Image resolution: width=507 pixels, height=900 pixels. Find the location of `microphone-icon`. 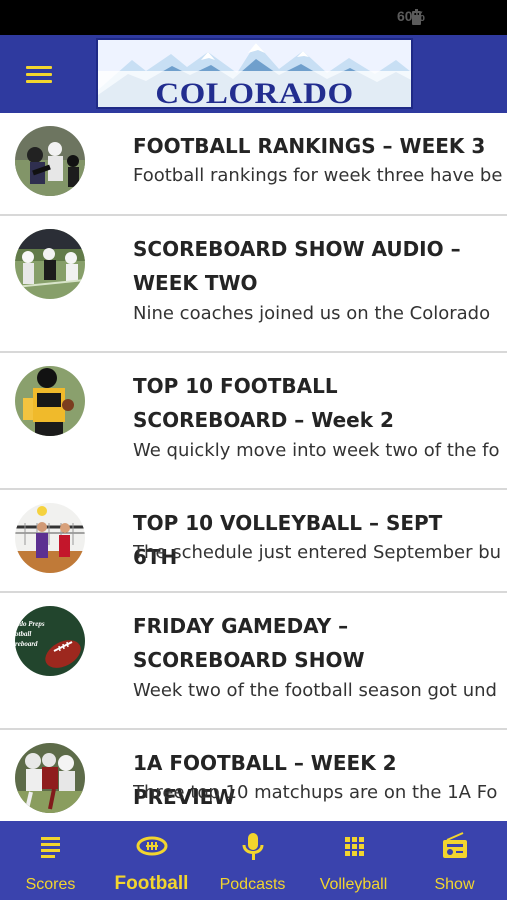

microphone-icon is located at coordinates (252, 846).